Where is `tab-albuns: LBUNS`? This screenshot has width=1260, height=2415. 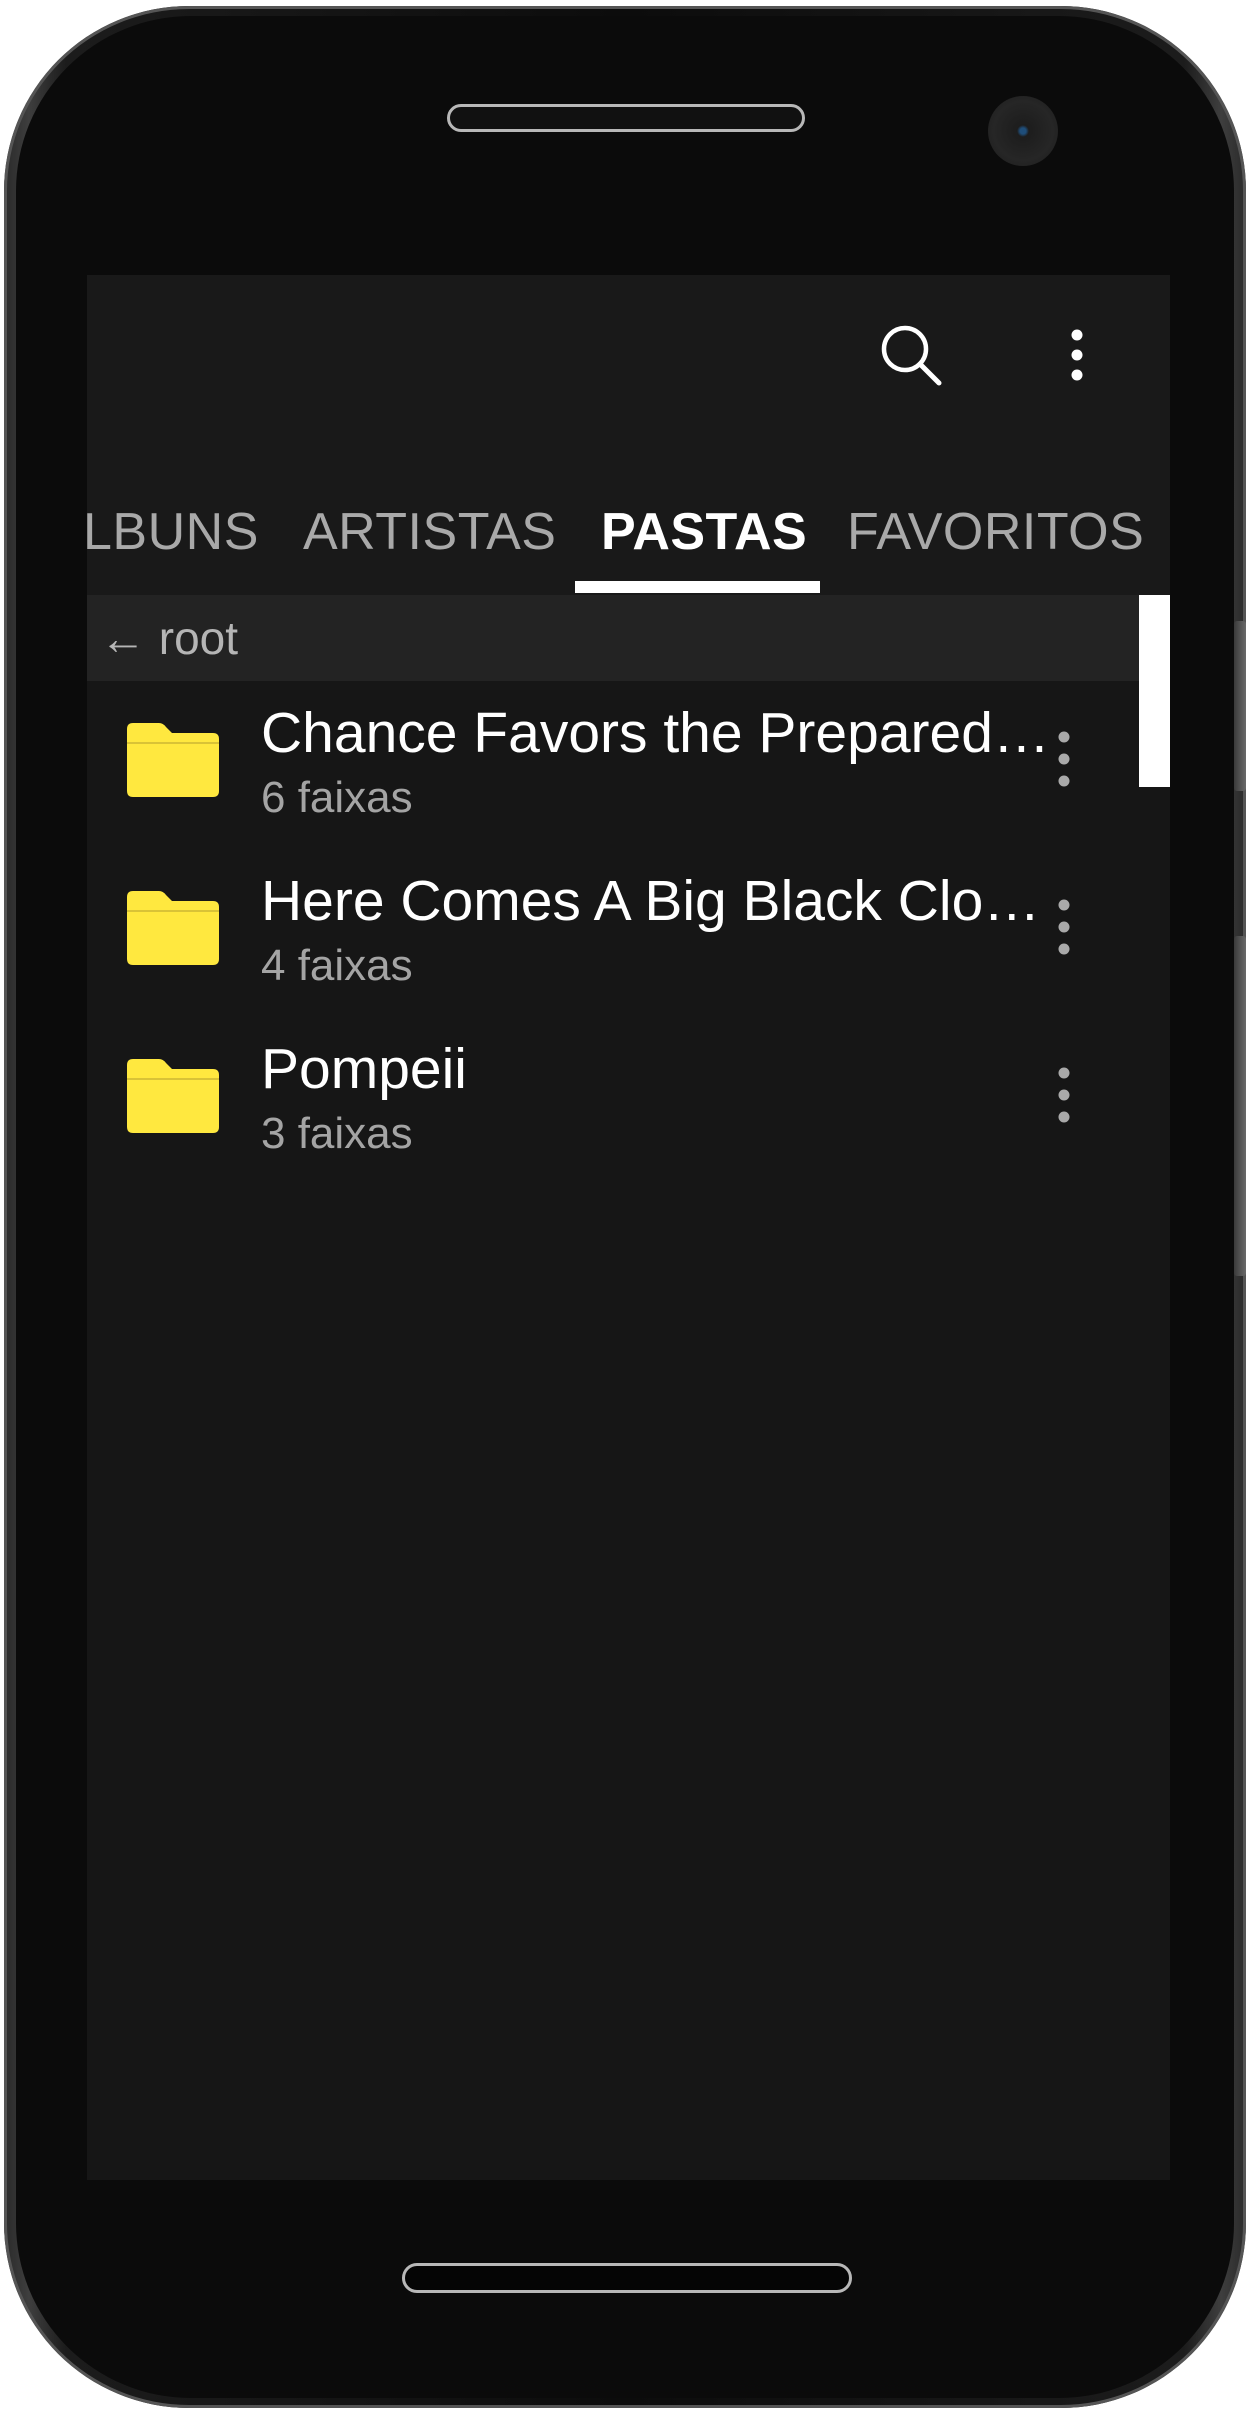
tab-albuns: LBUNS is located at coordinates (173, 530).